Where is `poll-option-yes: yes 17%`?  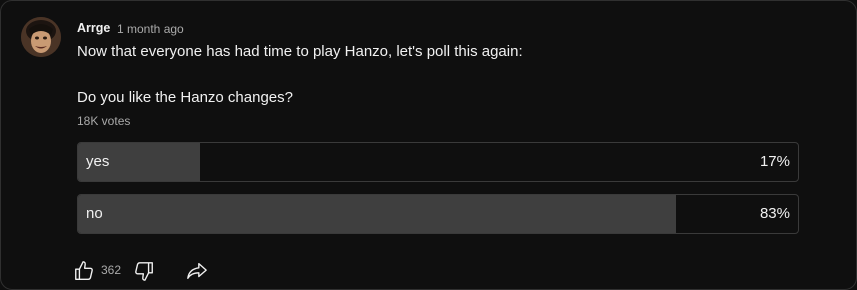 poll-option-yes: yes 17% is located at coordinates (438, 162).